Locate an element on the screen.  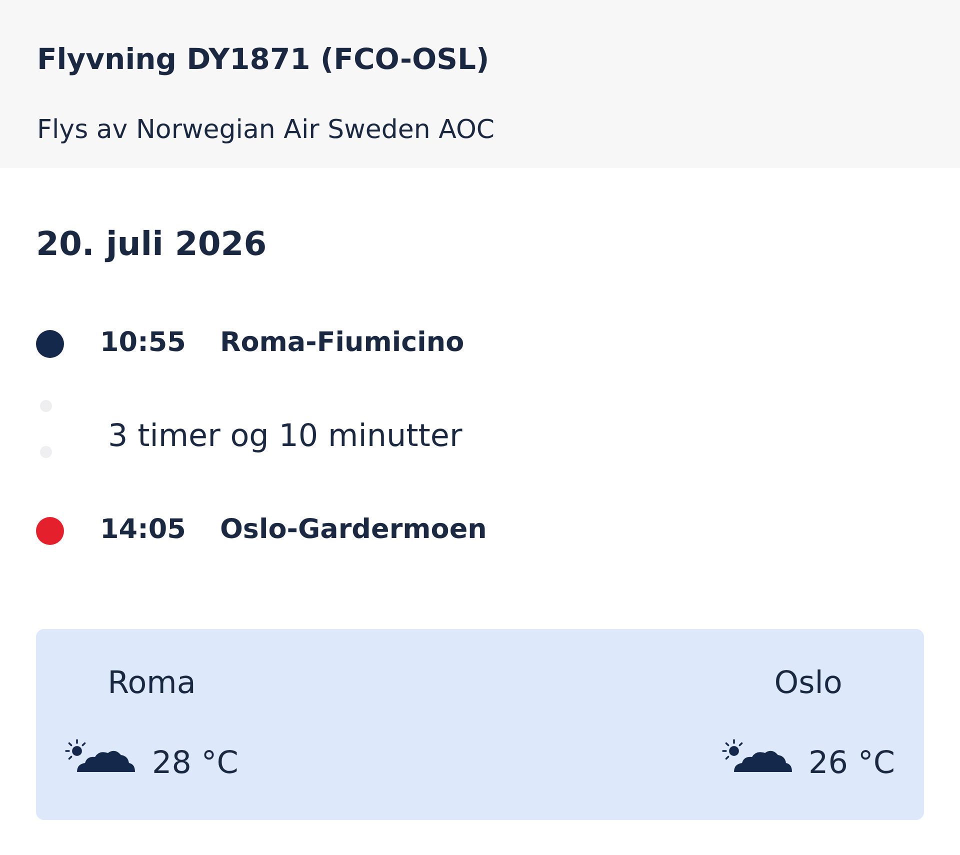
airport-name: Oslo-Gardermoen is located at coordinates (353, 529).